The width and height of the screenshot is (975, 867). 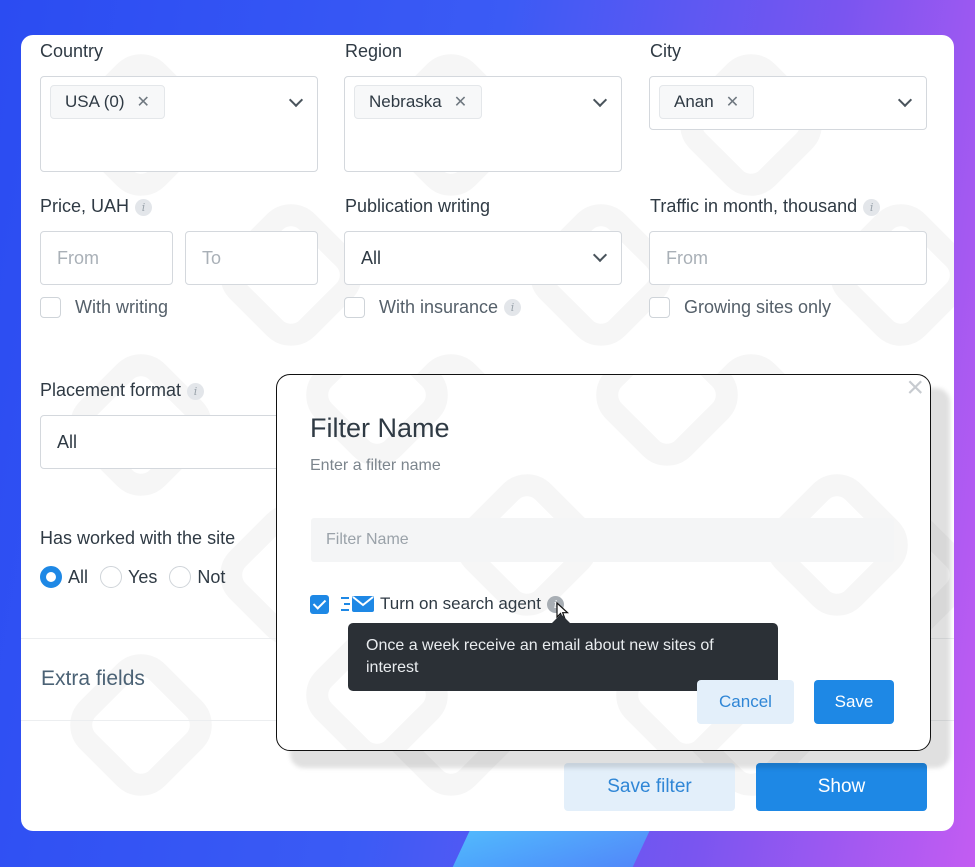 I want to click on city-select: Anan ✕, so click(x=788, y=103).